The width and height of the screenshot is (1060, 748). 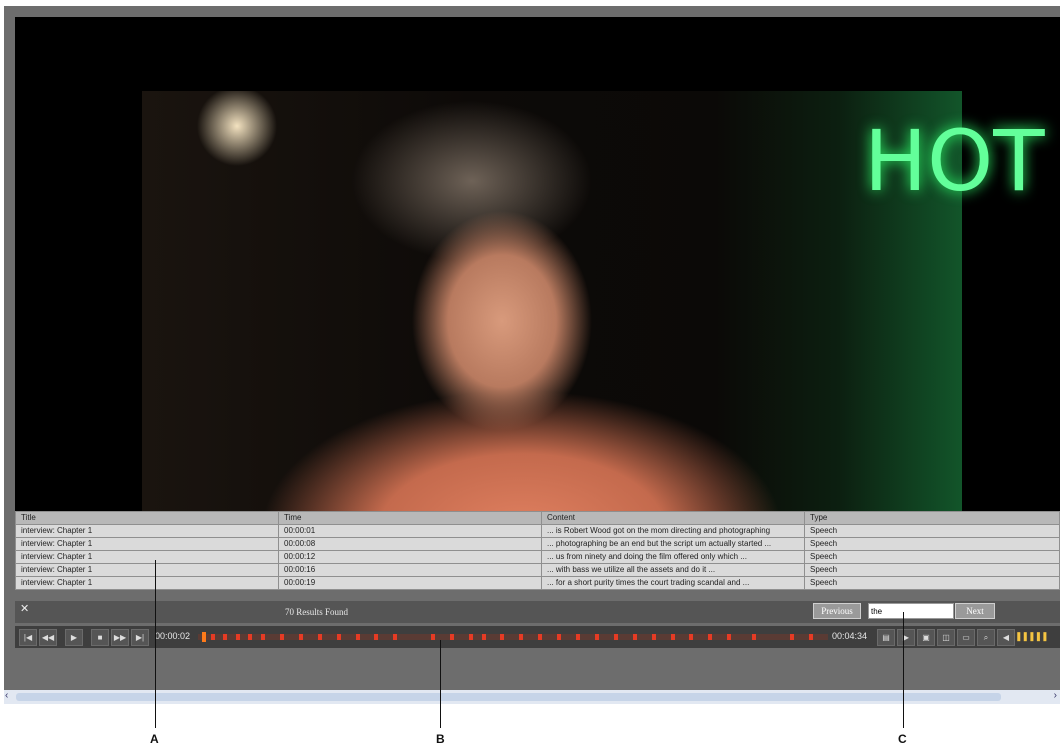 What do you see at coordinates (154, 739) in the screenshot?
I see `callout-label-a: A` at bounding box center [154, 739].